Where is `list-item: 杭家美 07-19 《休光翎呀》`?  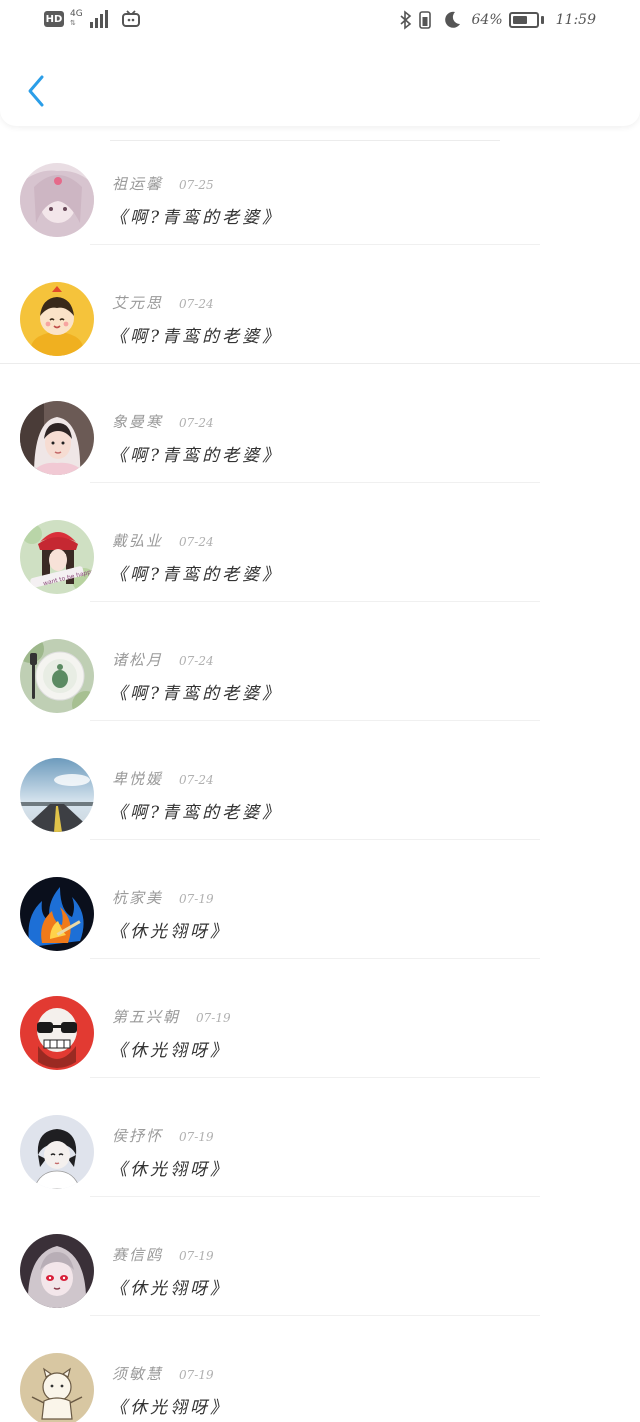 list-item: 杭家美 07-19 《休光翎呀》 is located at coordinates (320, 899).